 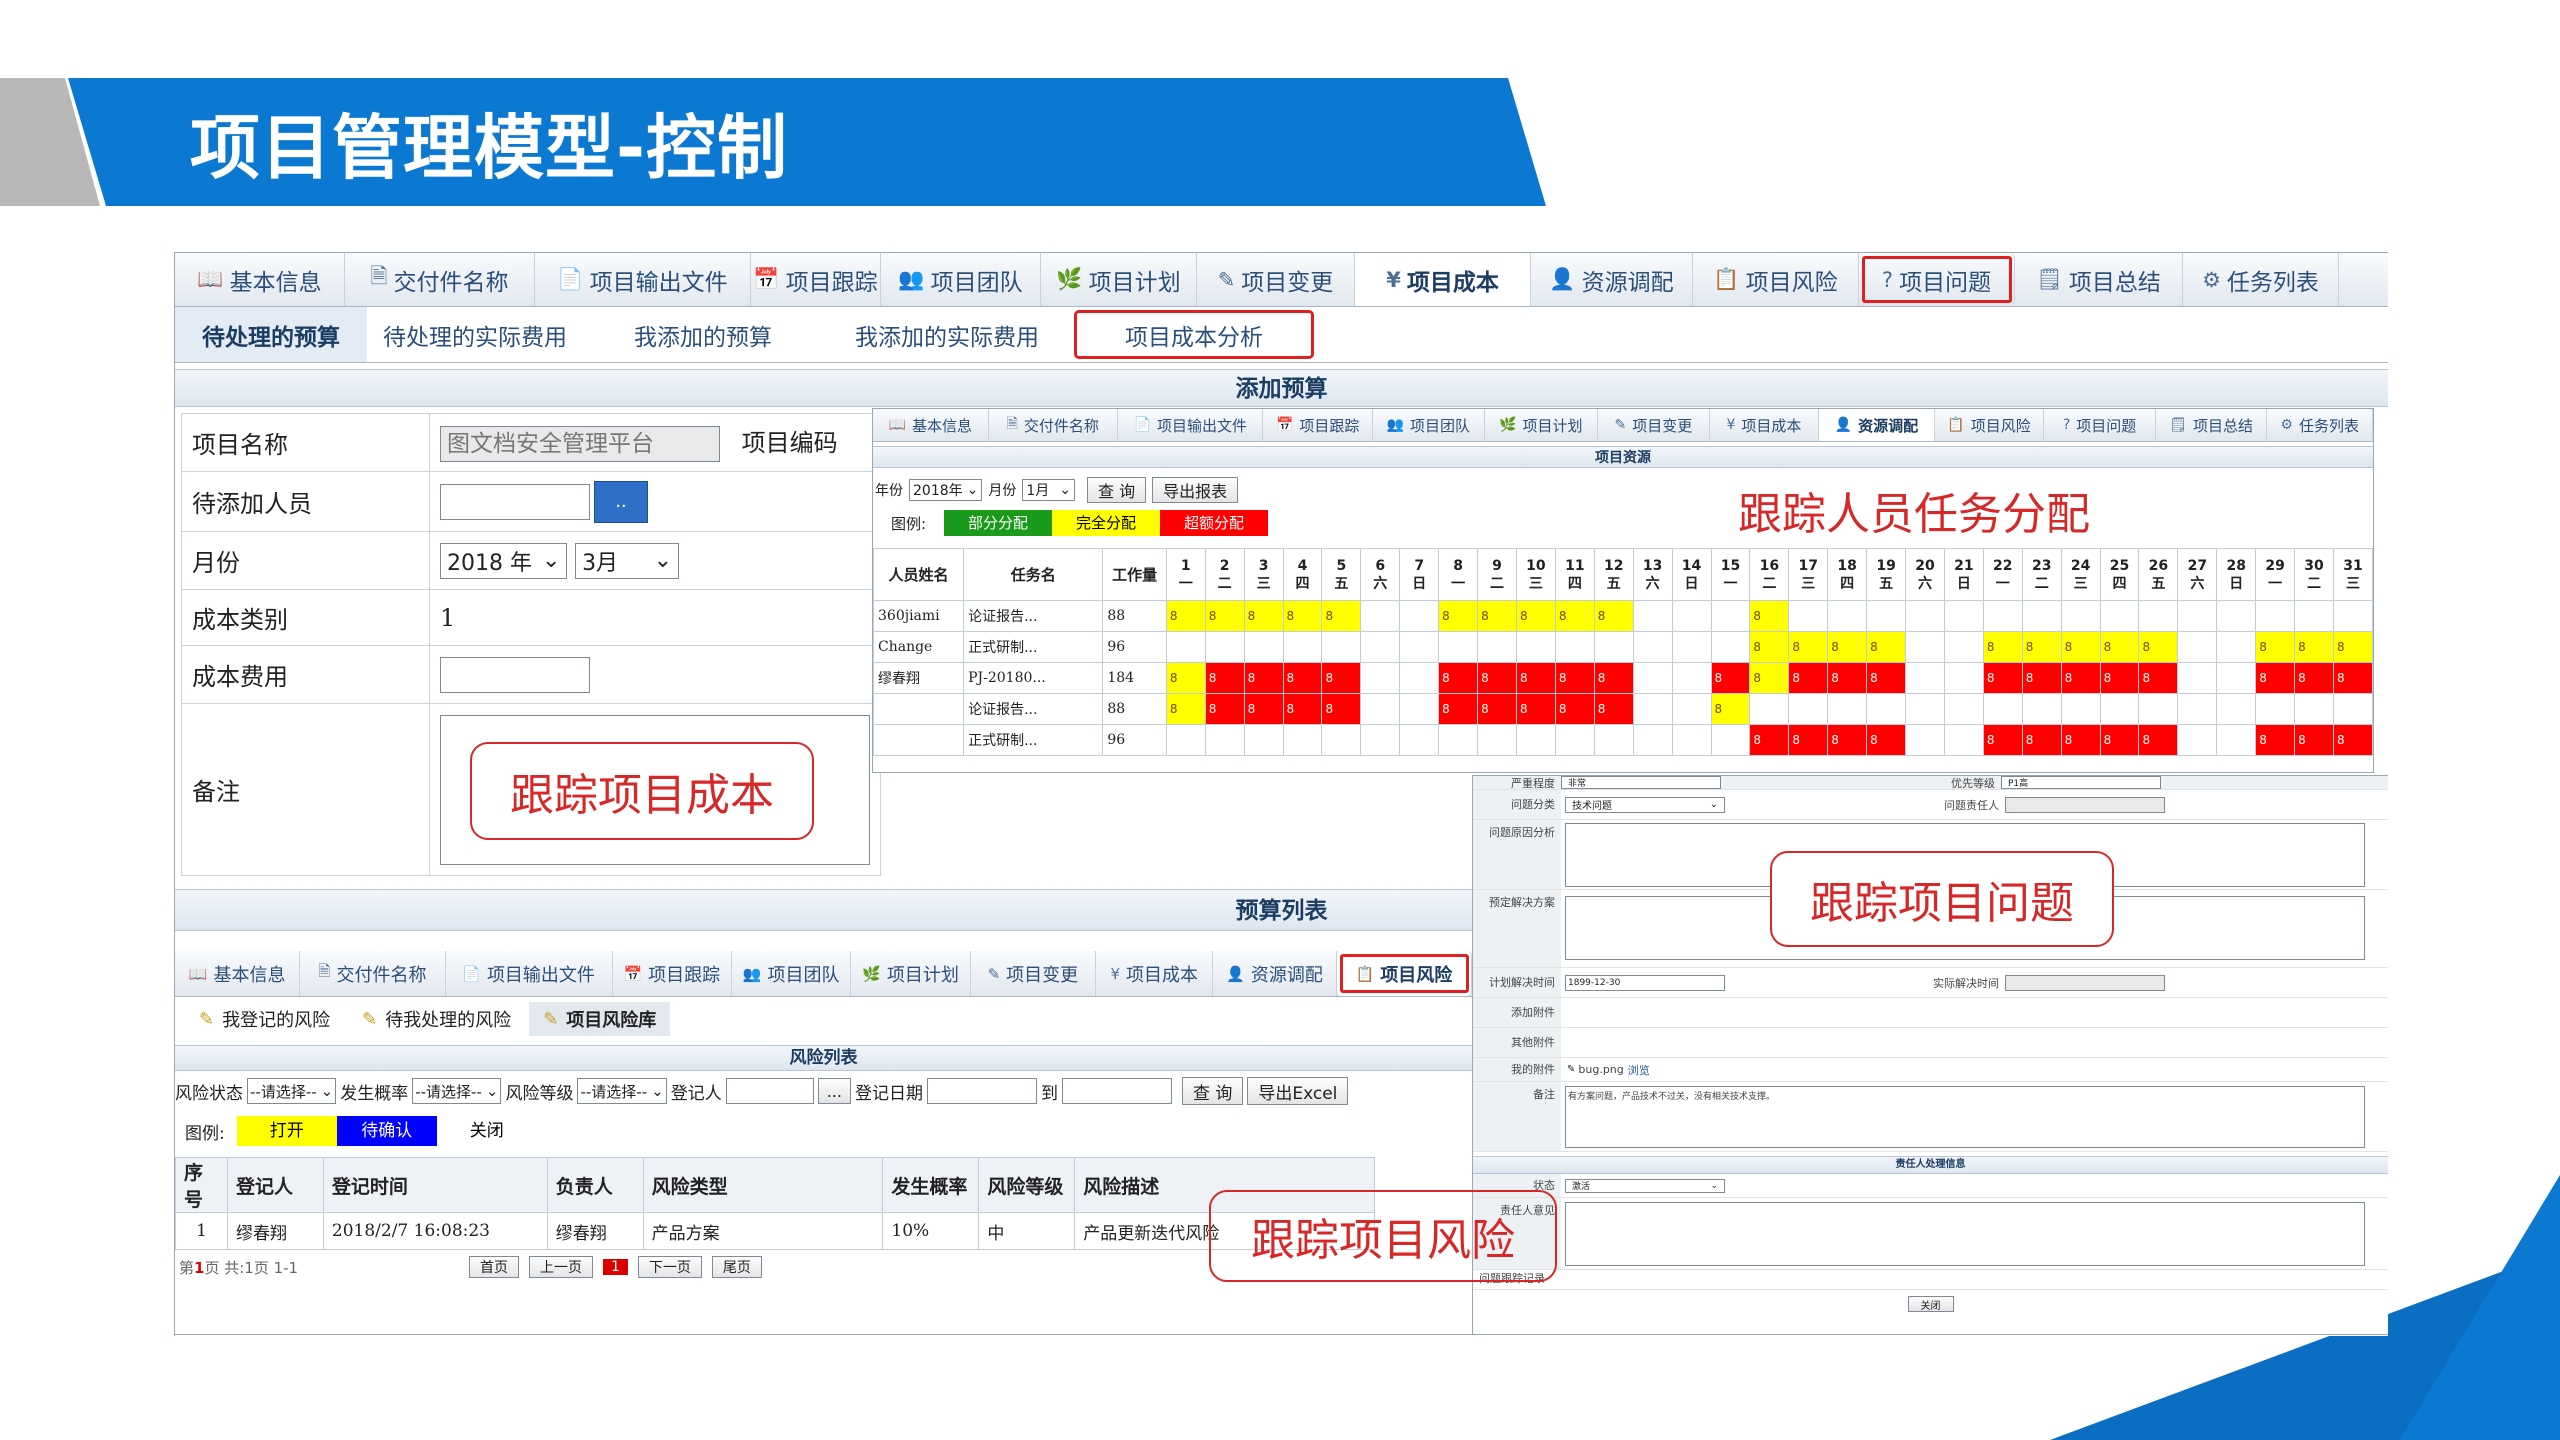 What do you see at coordinates (2081, 782) in the screenshot?
I see `priority-select: P1高` at bounding box center [2081, 782].